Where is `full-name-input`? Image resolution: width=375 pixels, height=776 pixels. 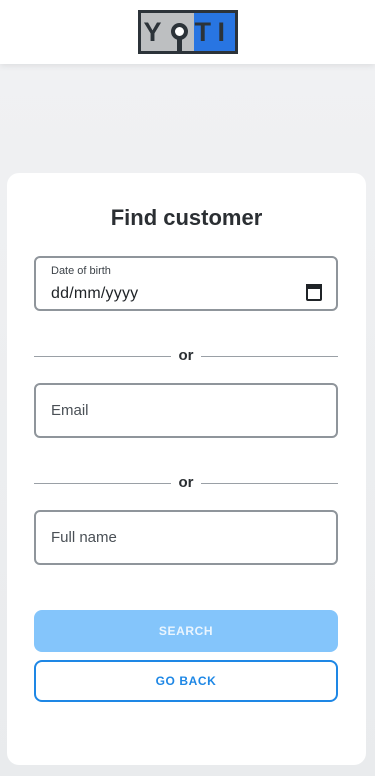 full-name-input is located at coordinates (186, 537).